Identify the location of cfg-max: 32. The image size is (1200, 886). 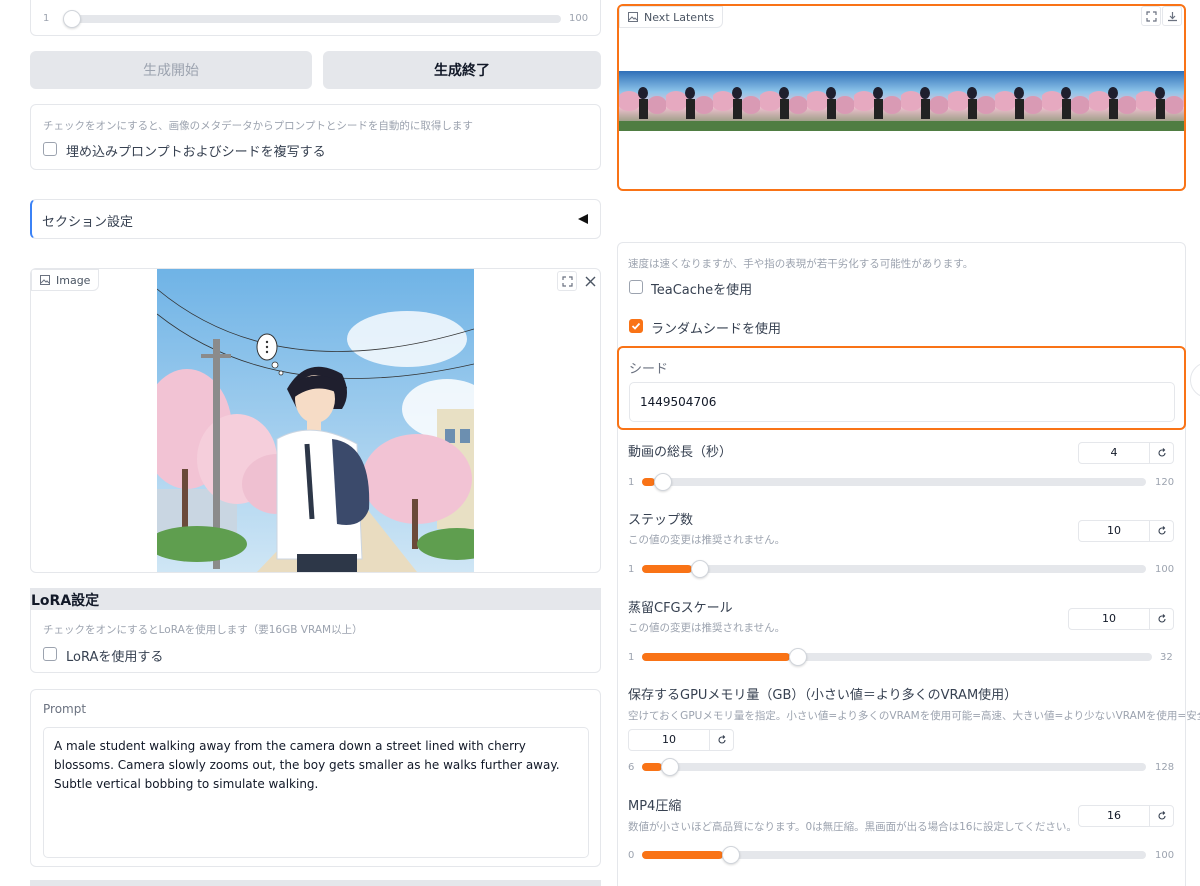
(1166, 657).